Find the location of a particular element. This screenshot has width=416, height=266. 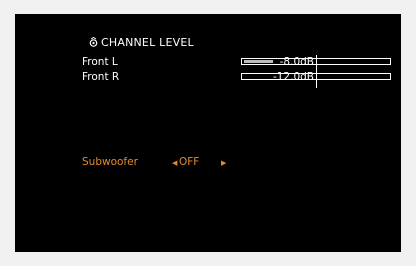

subwoofer-row: Subwoofer ◀ OFF ▶ is located at coordinates (182, 163).